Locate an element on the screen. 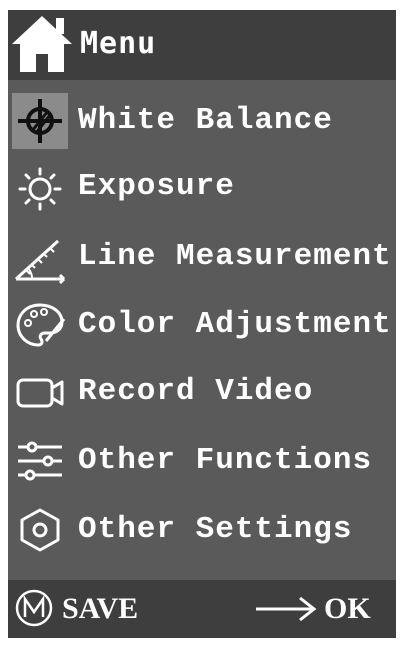  palette-icon is located at coordinates (40, 325).